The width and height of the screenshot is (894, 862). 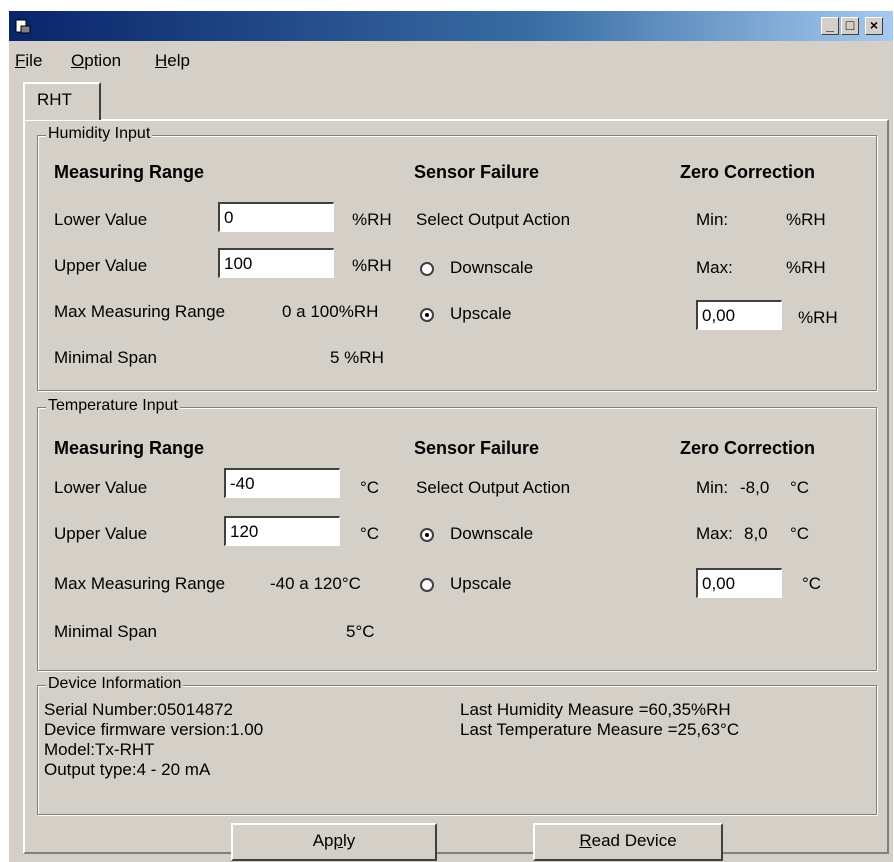 What do you see at coordinates (748, 448) in the screenshot?
I see `temperature-zero-correction-heading: Zero Correction` at bounding box center [748, 448].